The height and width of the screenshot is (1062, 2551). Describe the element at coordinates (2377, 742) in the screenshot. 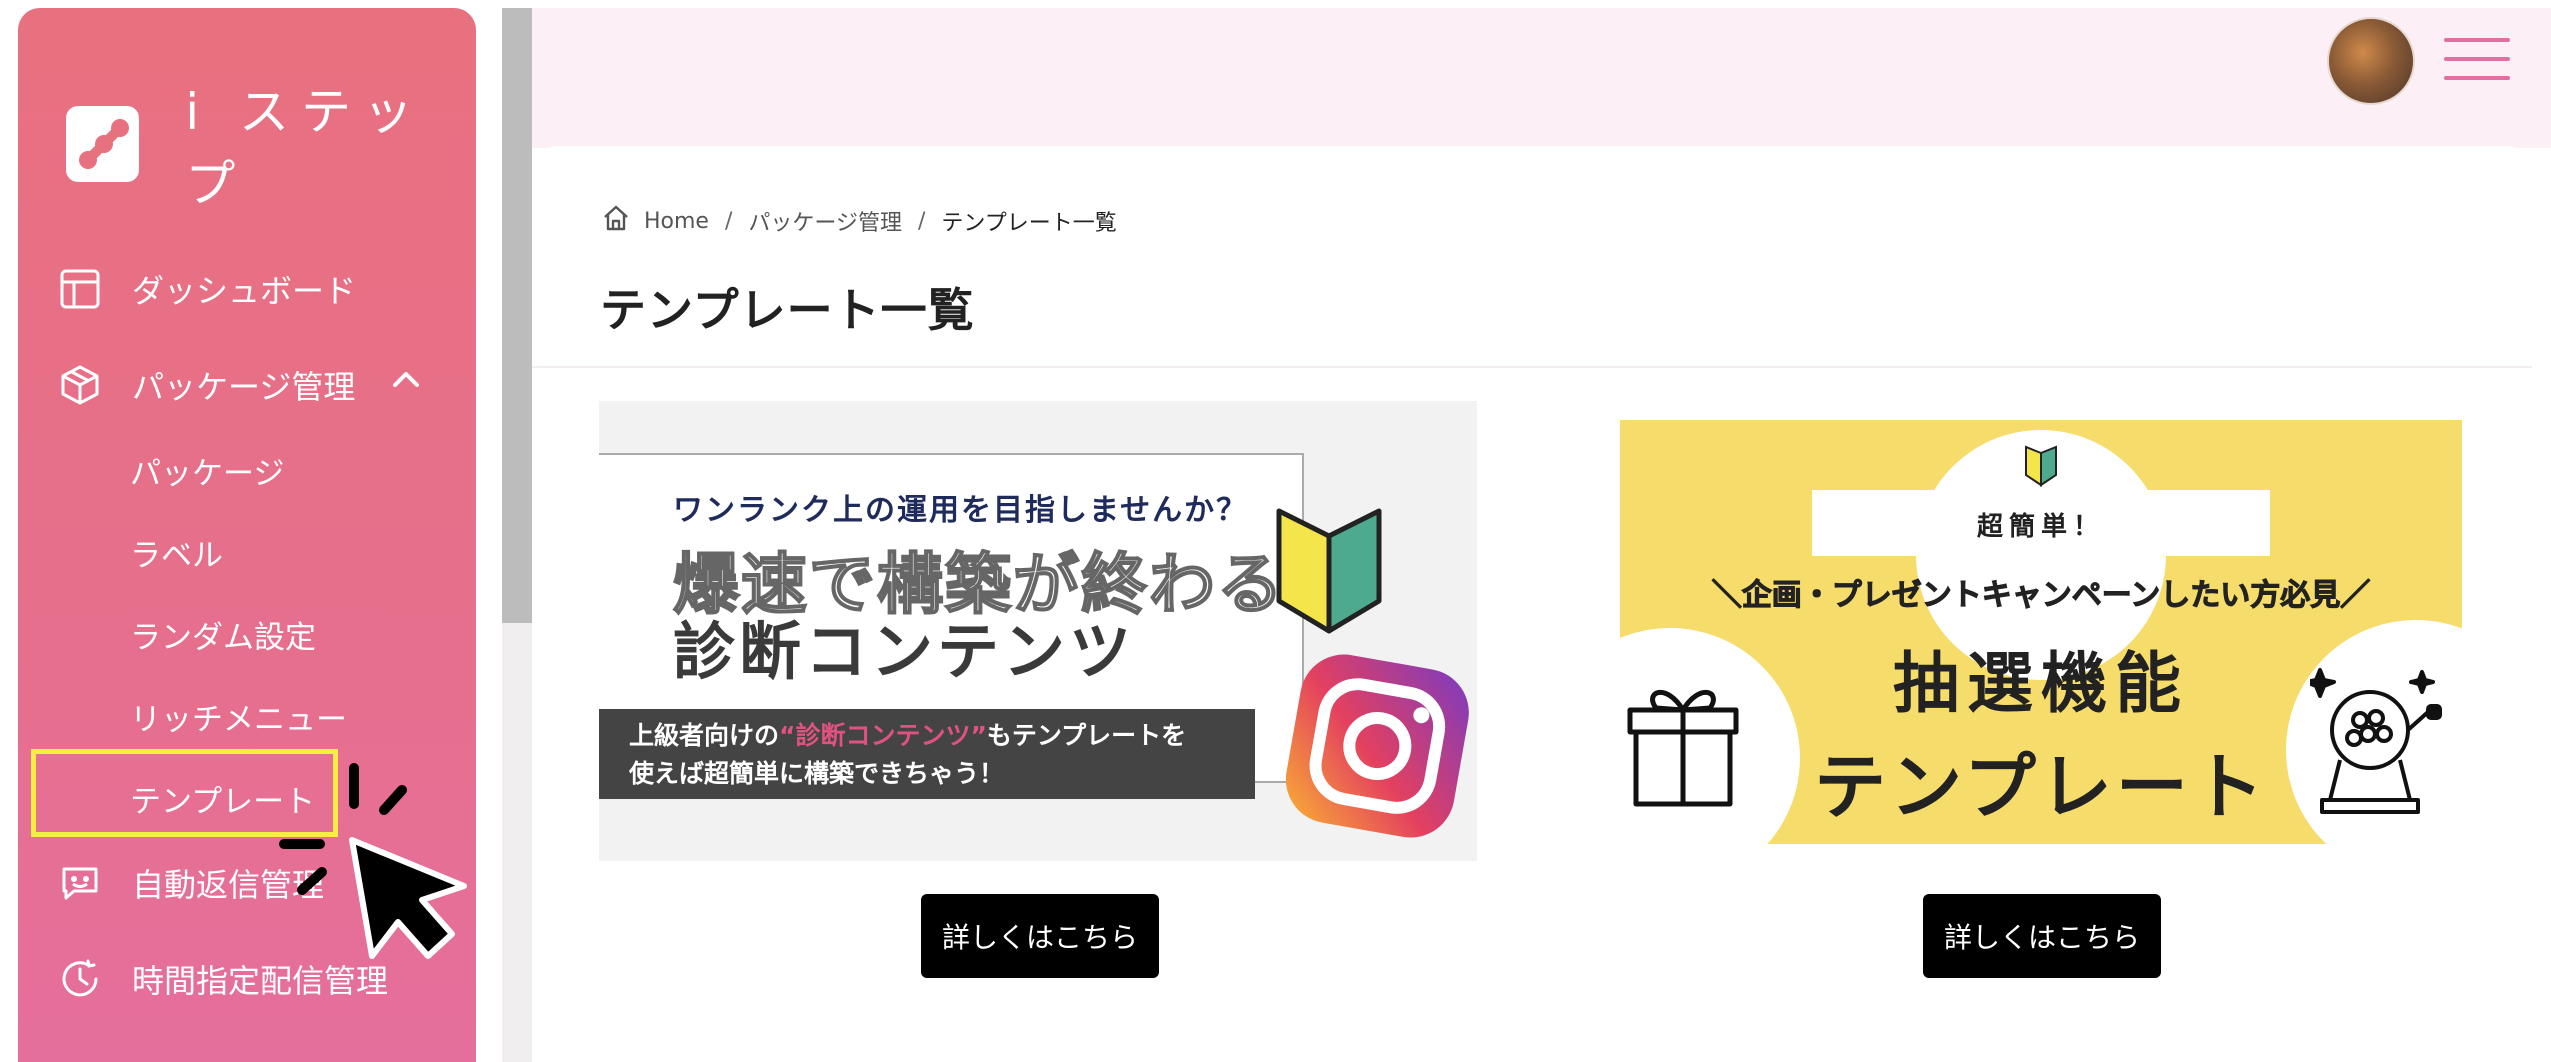

I see `lottery-machine-icon` at that location.